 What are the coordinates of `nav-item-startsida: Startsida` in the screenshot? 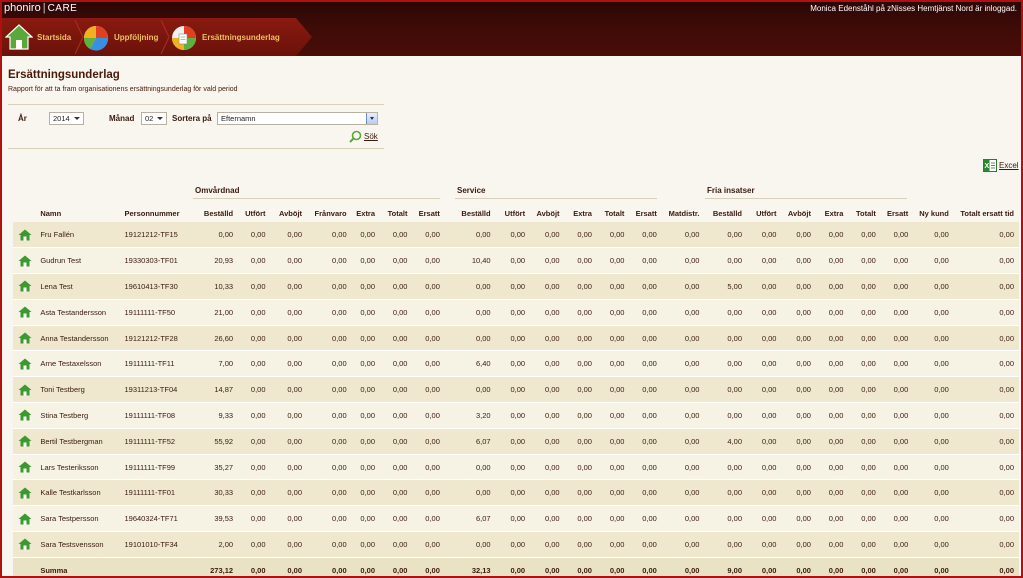 It's located at (37, 37).